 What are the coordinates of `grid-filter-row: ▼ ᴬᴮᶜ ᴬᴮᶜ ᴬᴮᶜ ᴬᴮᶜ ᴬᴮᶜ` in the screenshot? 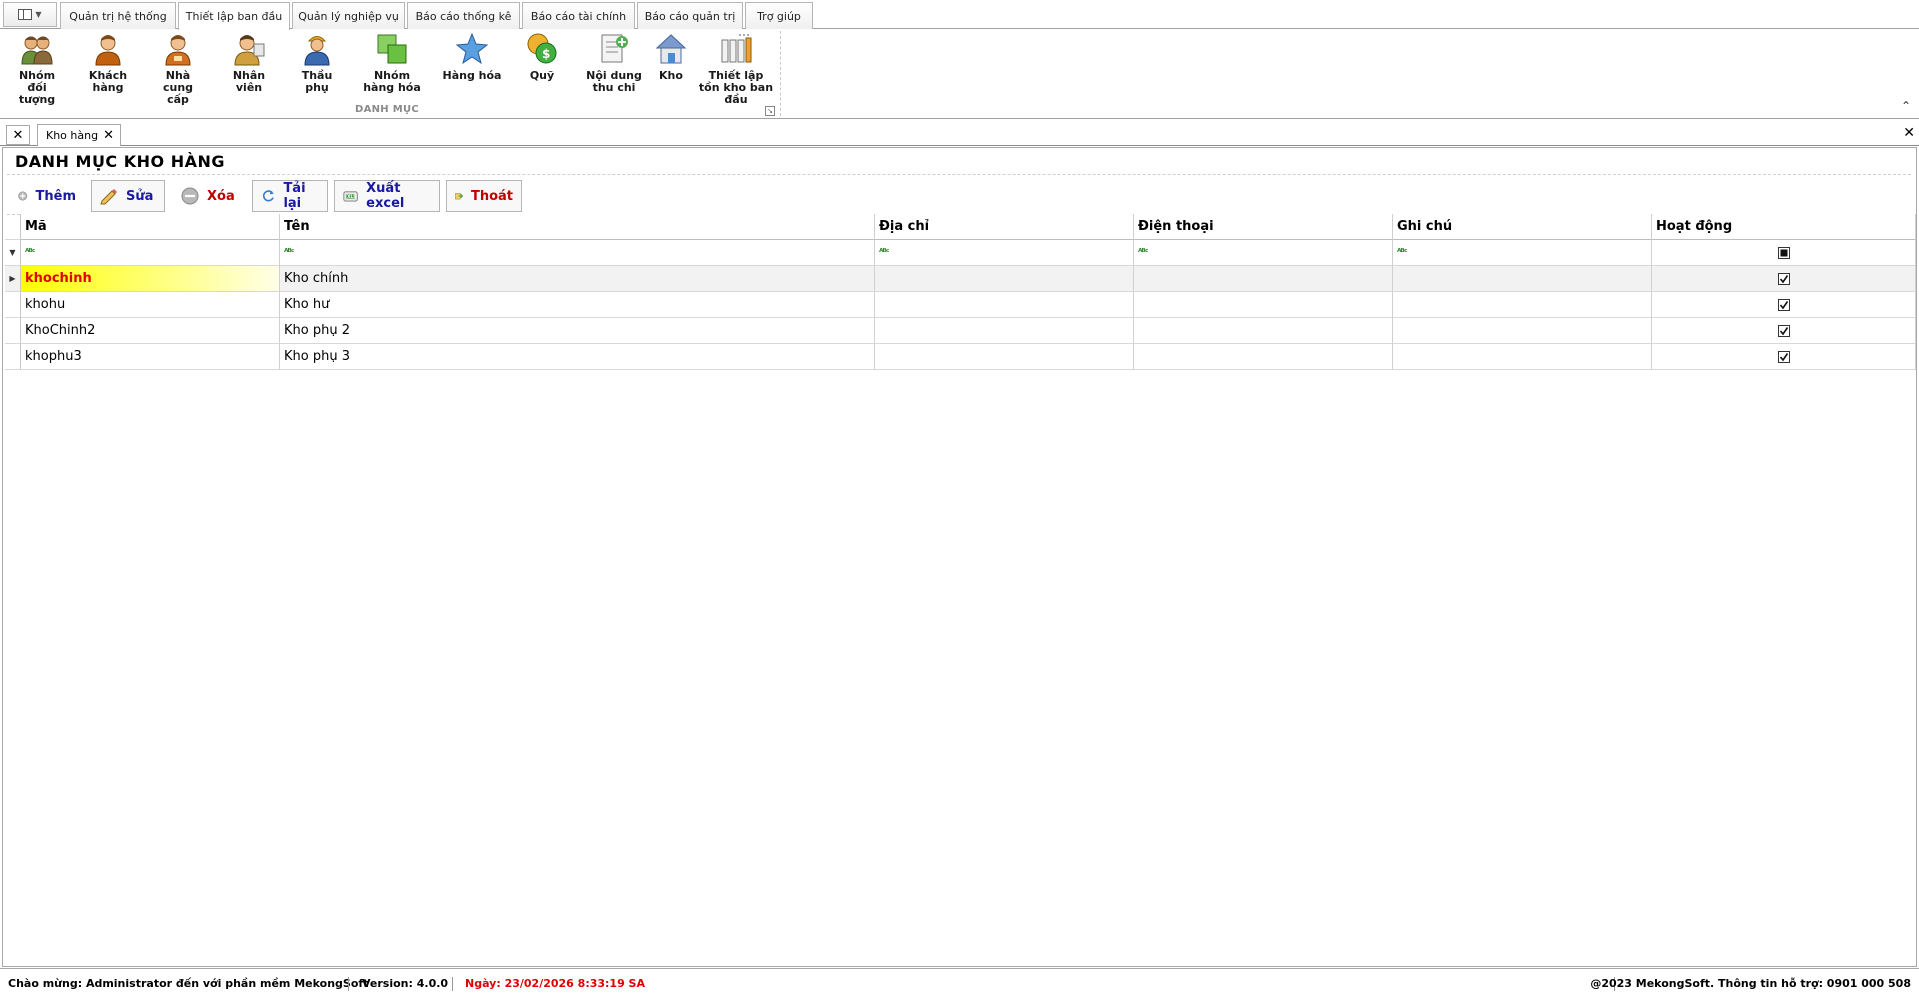 It's located at (960, 253).